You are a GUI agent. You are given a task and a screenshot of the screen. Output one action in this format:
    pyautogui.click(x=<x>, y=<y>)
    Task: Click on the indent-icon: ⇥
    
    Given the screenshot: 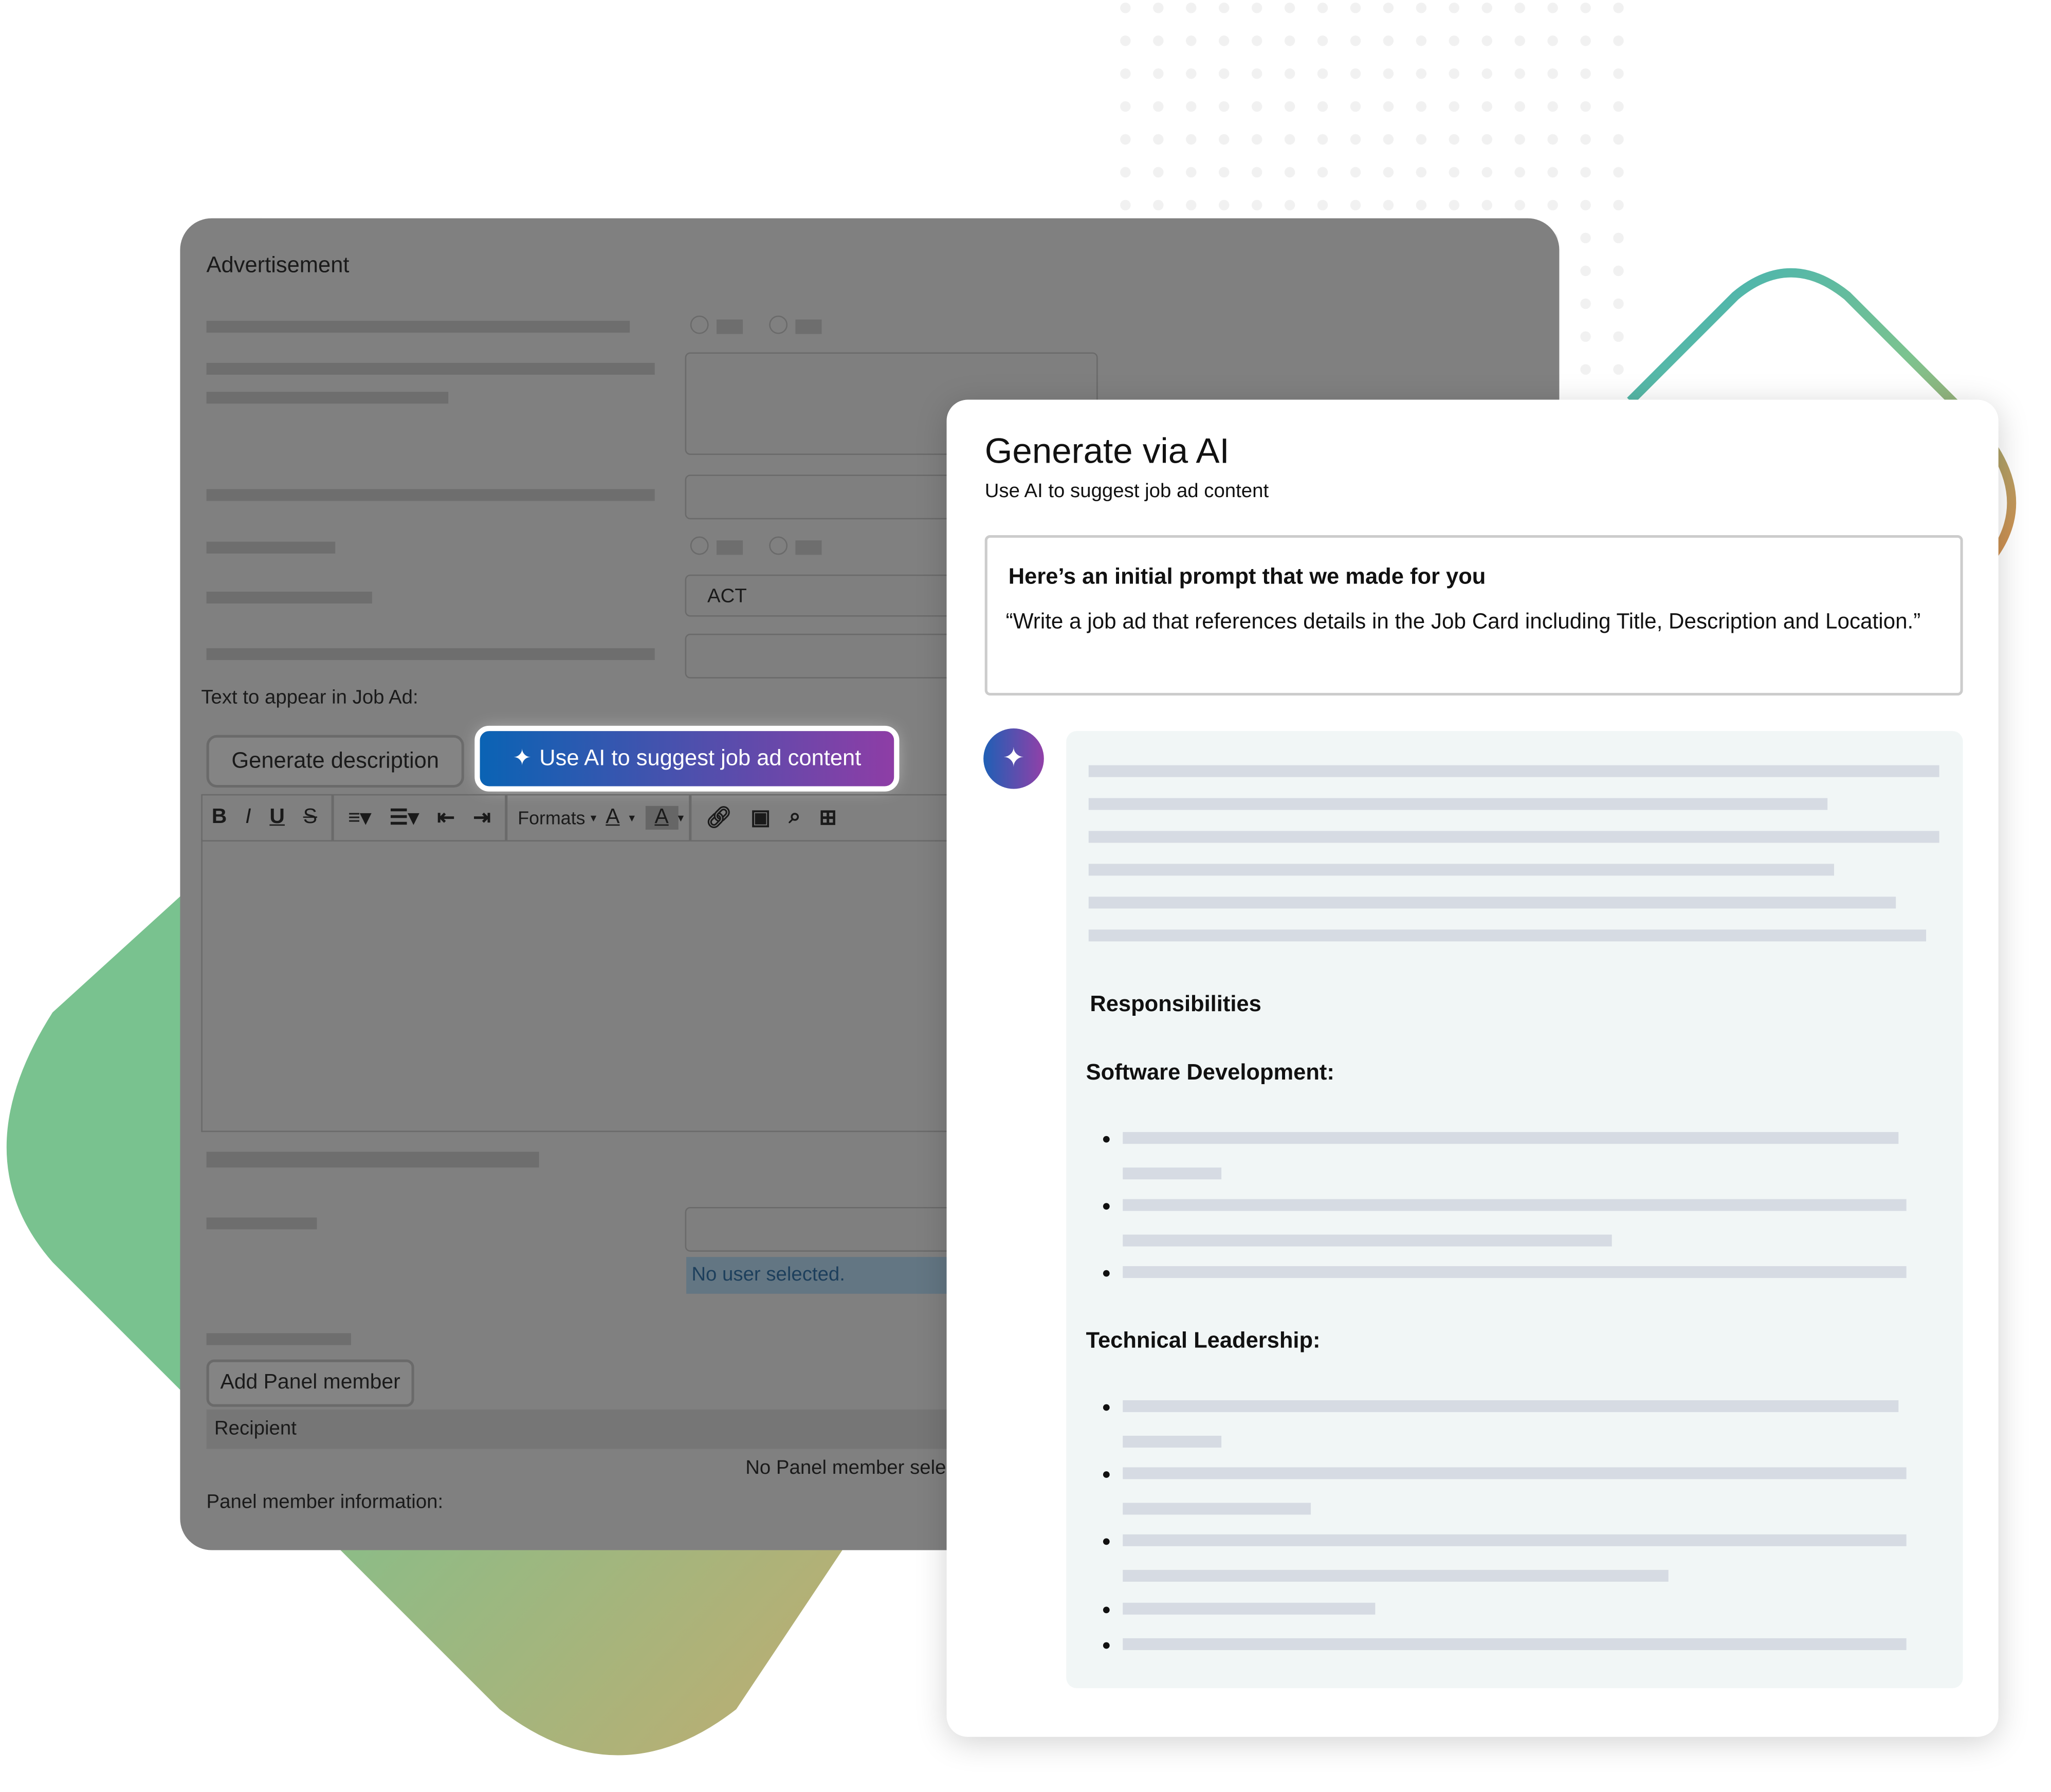 What is the action you would take?
    pyautogui.click(x=482, y=817)
    